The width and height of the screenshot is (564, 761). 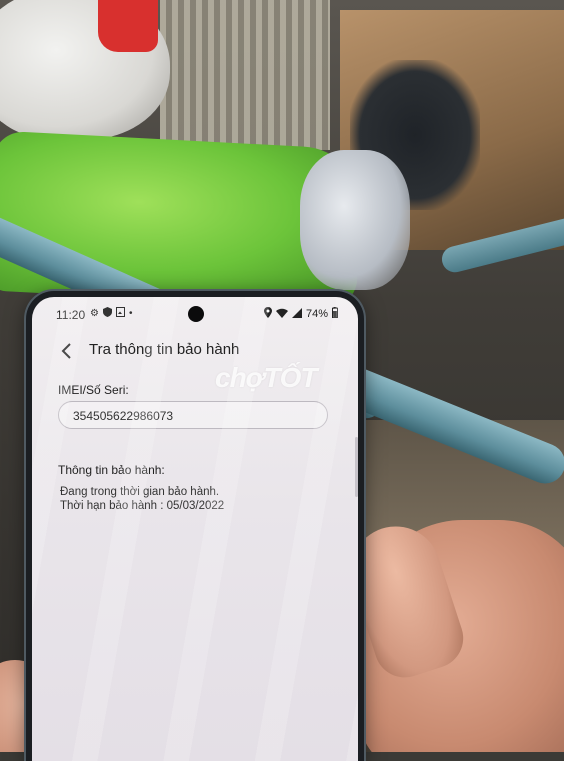 What do you see at coordinates (335, 314) in the screenshot?
I see `battery-icon` at bounding box center [335, 314].